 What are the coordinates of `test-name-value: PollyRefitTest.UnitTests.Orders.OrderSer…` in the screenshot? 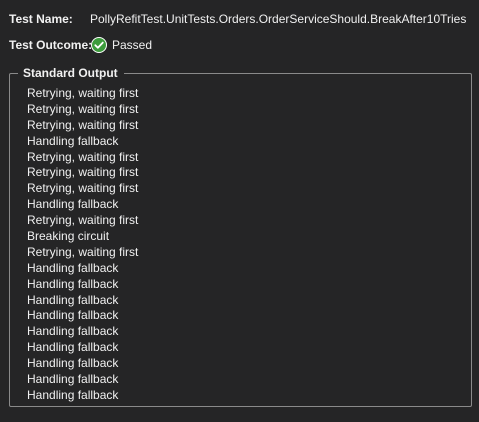 It's located at (278, 19).